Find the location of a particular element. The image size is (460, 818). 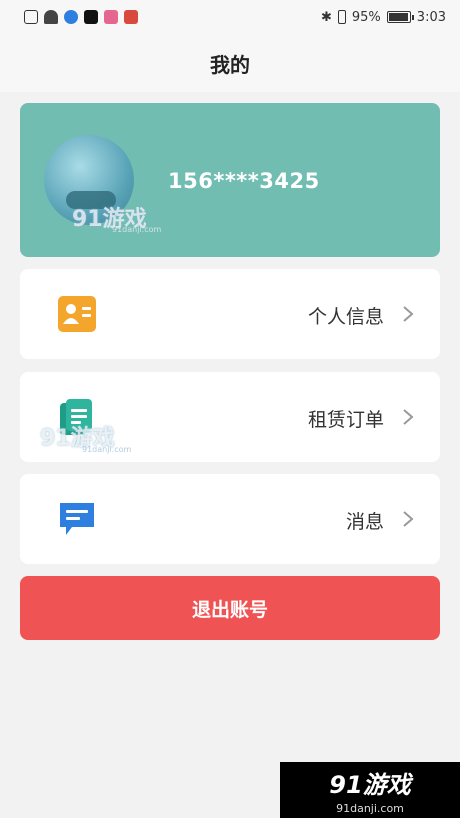

corner-watermark: 91游戏 91danji.com is located at coordinates (370, 790).